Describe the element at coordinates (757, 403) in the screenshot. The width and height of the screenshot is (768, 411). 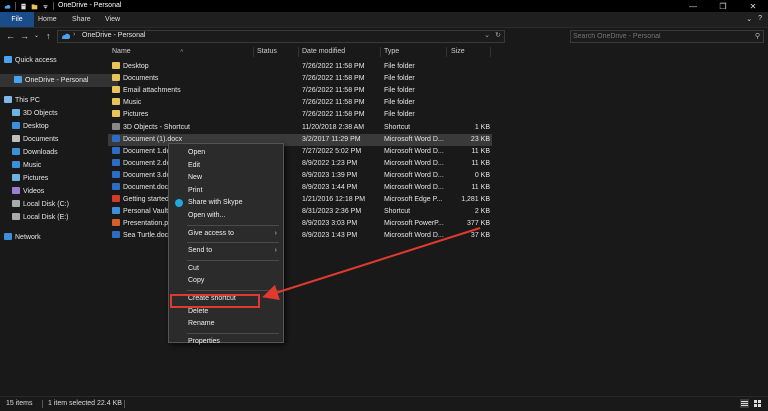
I see `large-icons-view-icon` at that location.